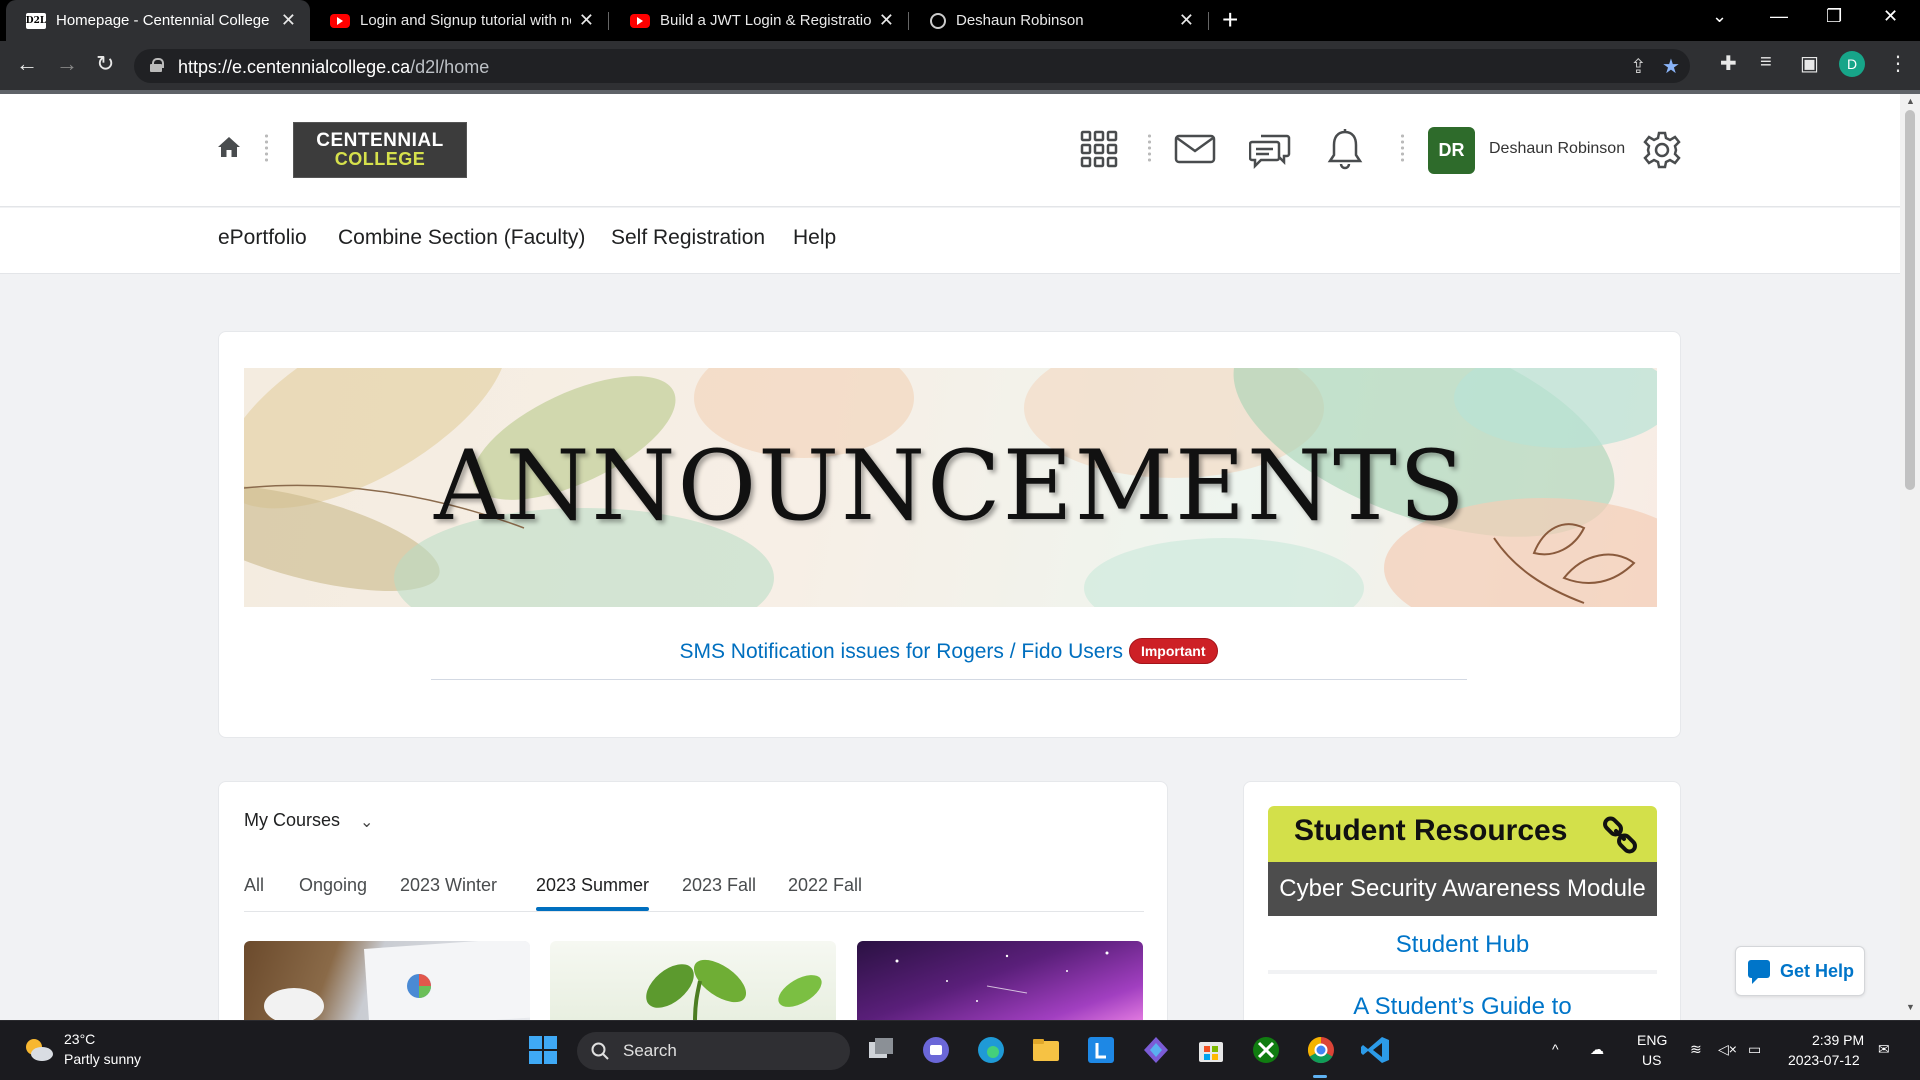 This screenshot has width=1920, height=1080. I want to click on url-text: https://e.centennialcollege.ca/d2l/home, so click(334, 67).